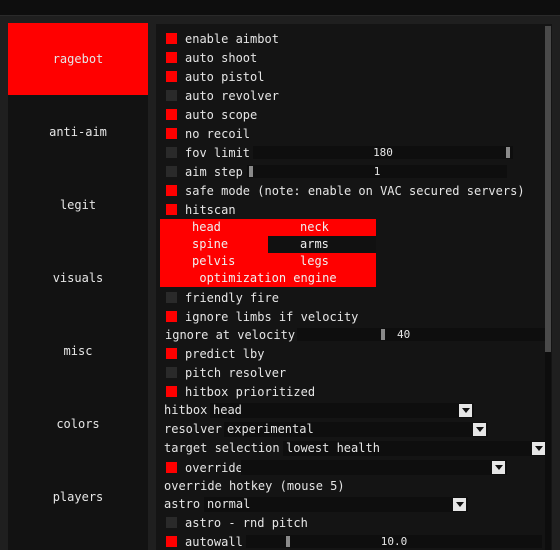  I want to click on hitbox-prioritized-checkbox, so click(171, 391).